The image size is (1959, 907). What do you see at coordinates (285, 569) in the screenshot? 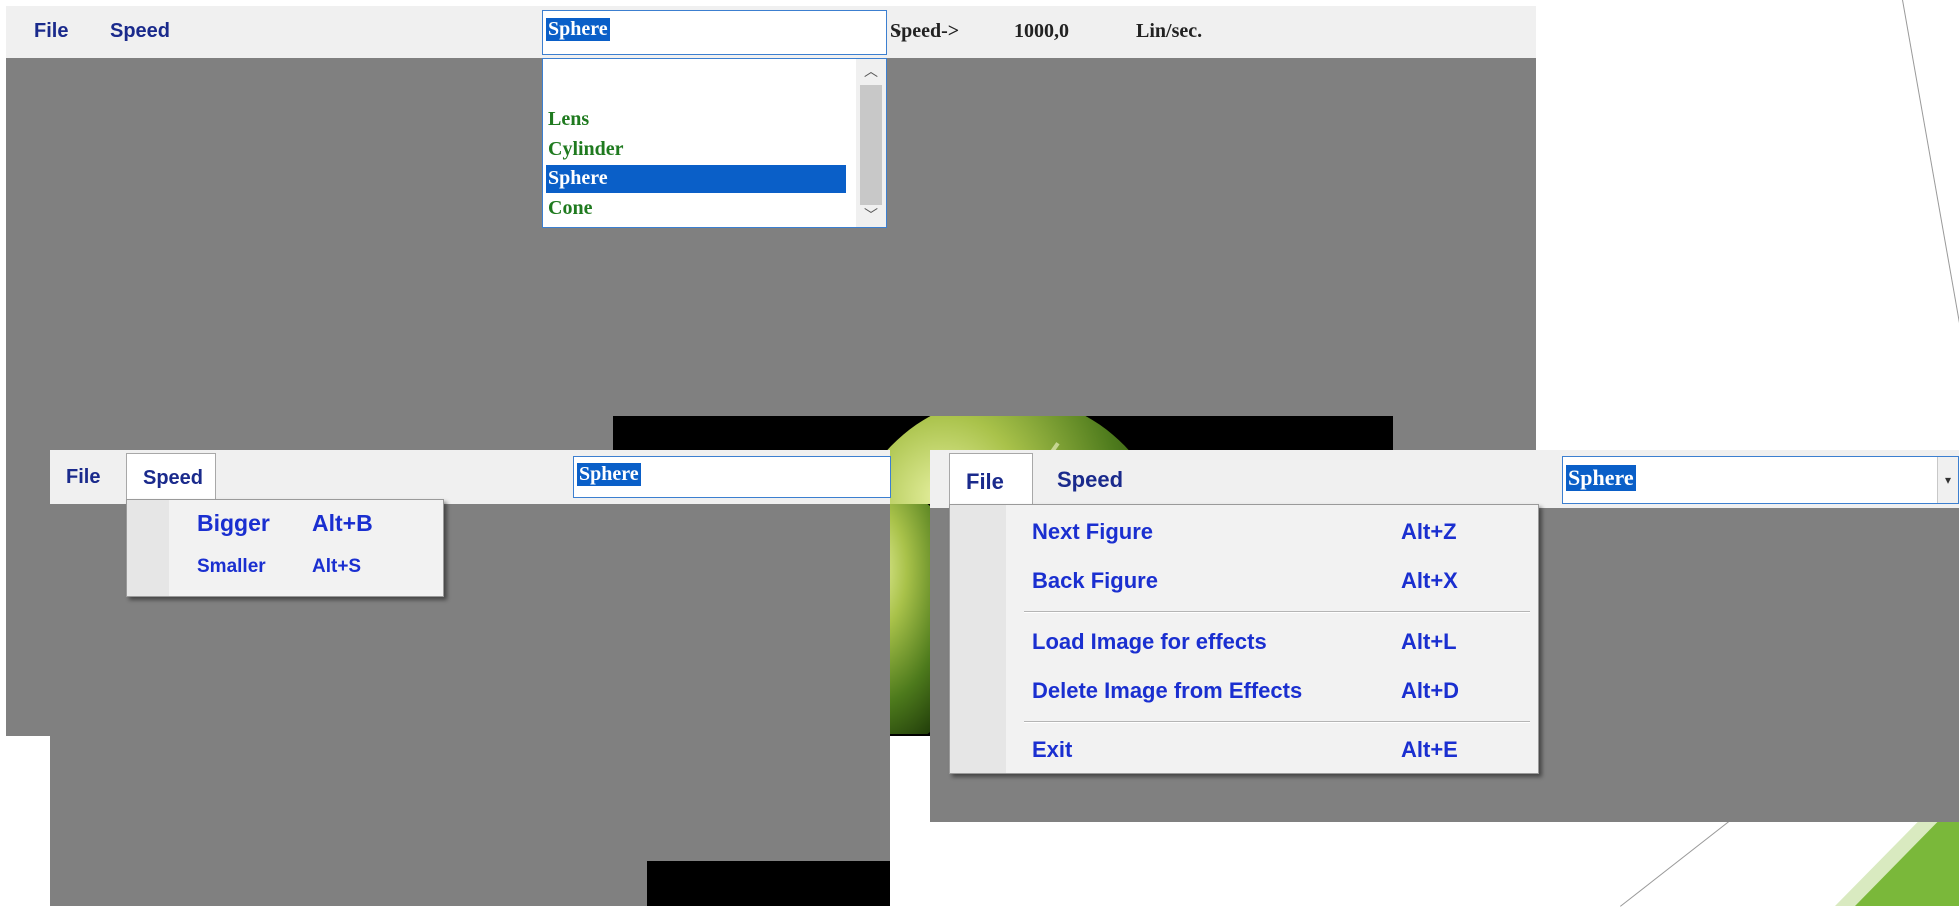
I see `menu-item-smaller: Smaller Alt+S` at bounding box center [285, 569].